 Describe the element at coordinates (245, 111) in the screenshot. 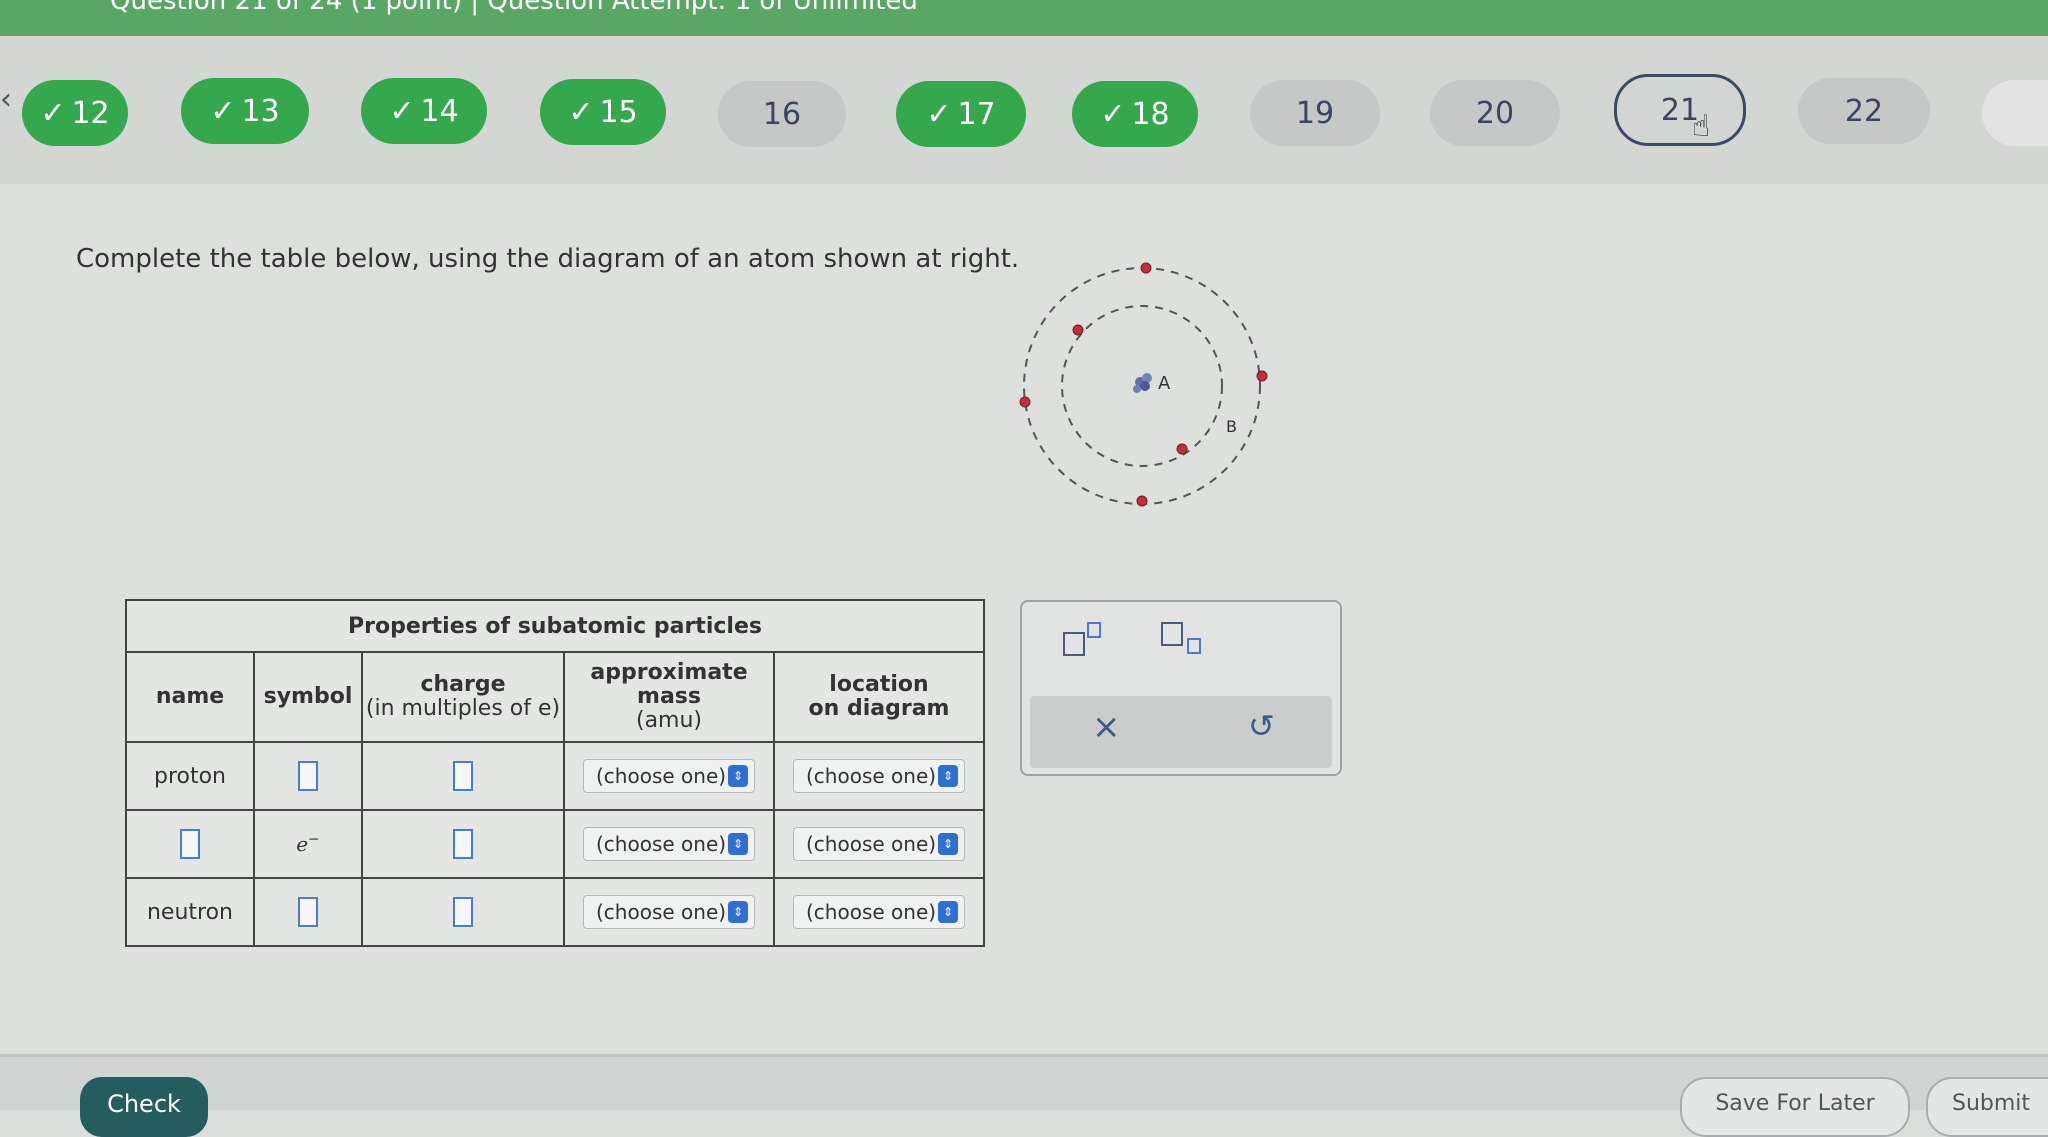

I see `question-pill-13: ✓ 13` at that location.